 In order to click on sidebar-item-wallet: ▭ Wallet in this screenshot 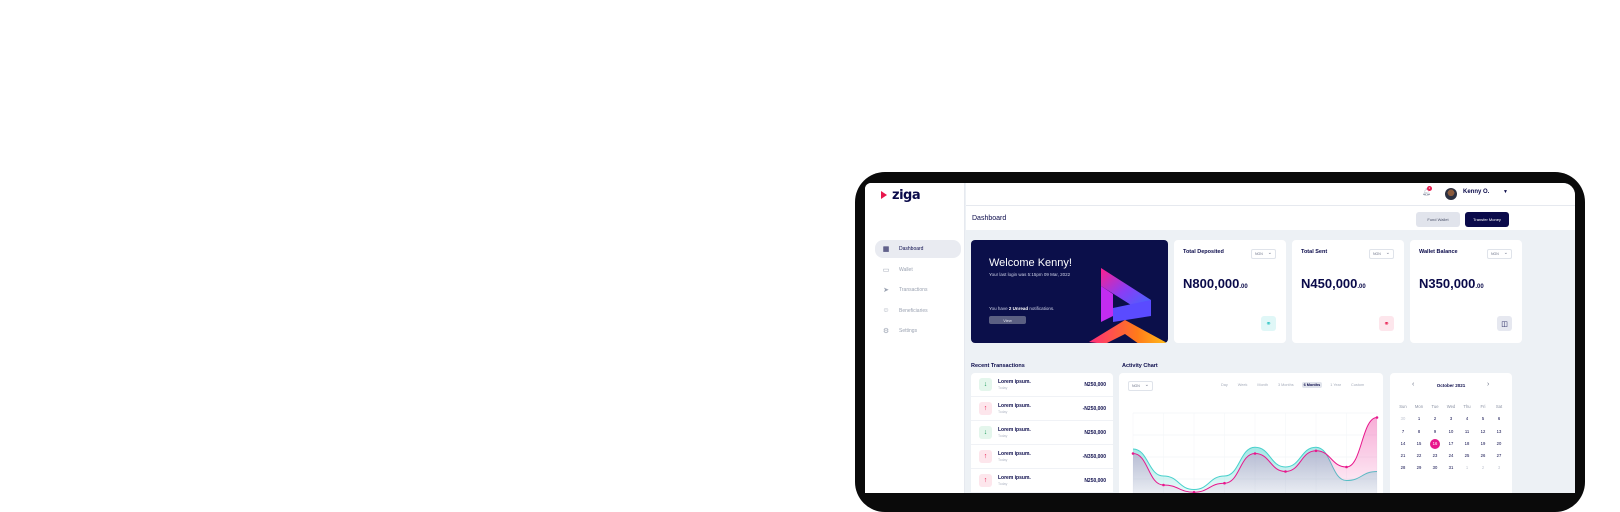, I will do `click(920, 270)`.